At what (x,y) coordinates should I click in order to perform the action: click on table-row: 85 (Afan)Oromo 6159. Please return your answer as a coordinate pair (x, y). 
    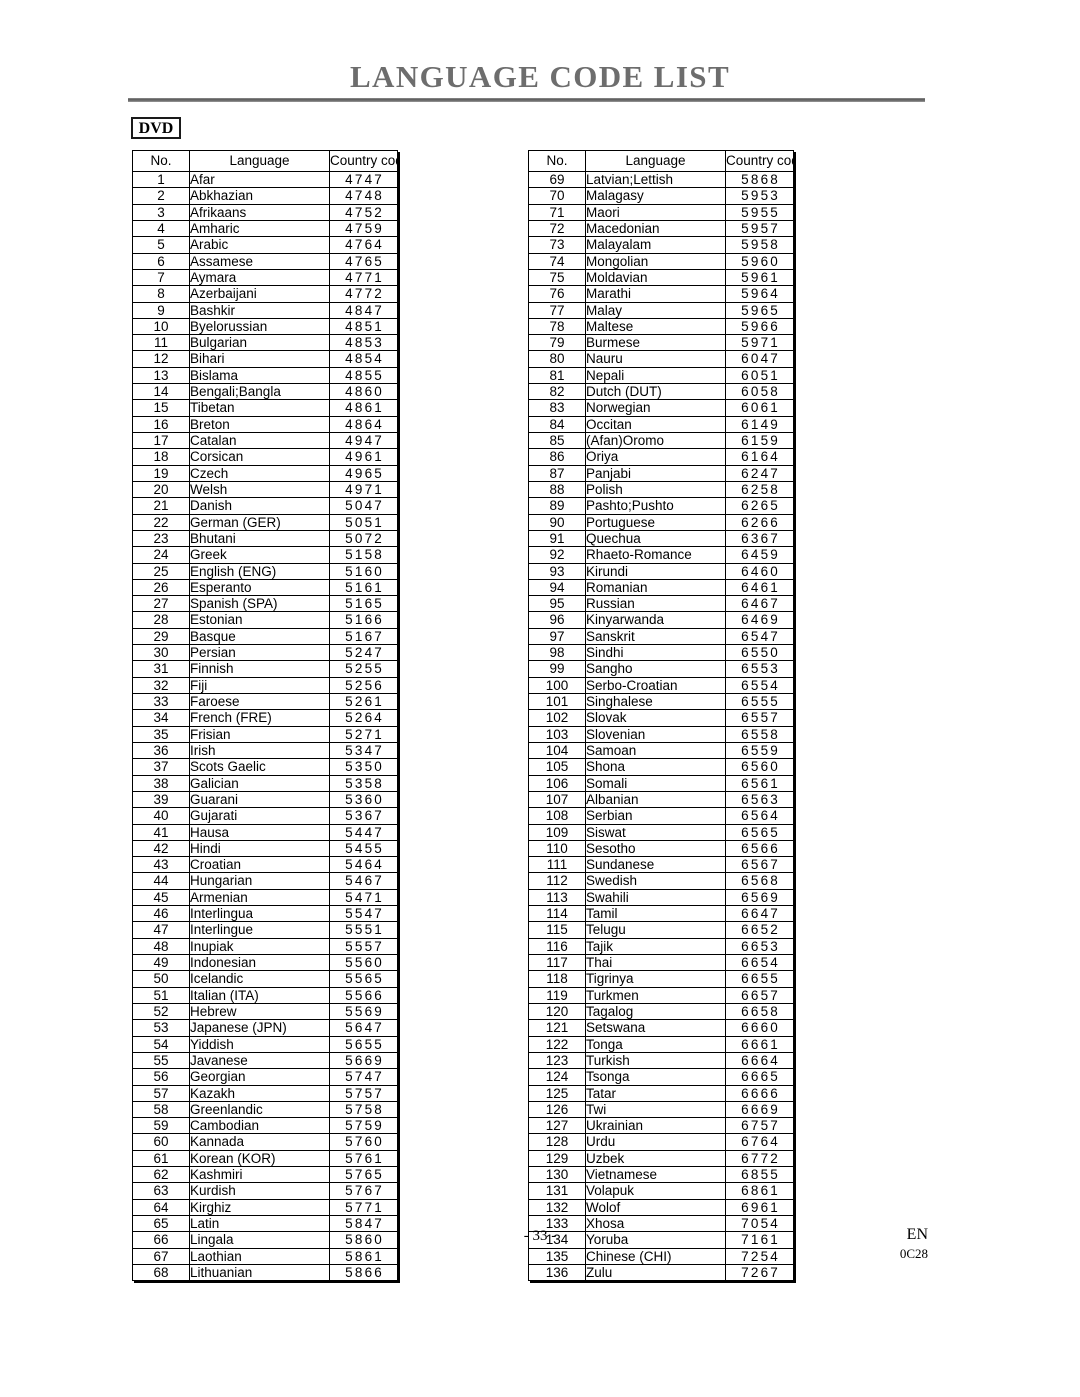
    Looking at the image, I should click on (661, 440).